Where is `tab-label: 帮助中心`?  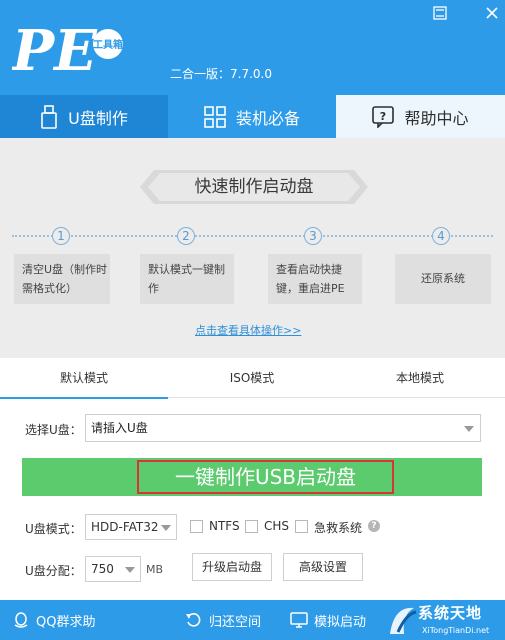
tab-label: 帮助中心 is located at coordinates (436, 118).